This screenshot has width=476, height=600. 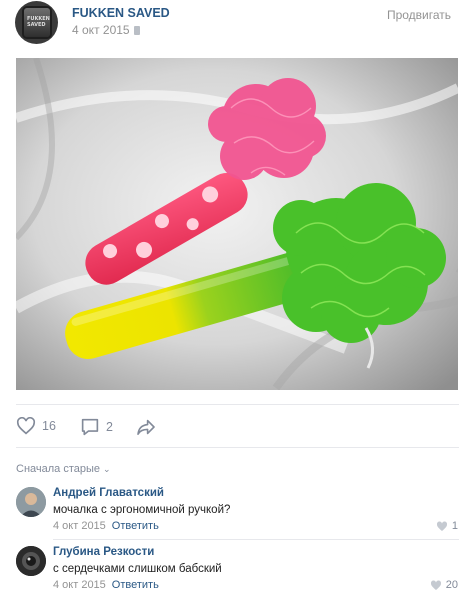 I want to click on promote-button: Продвигать, so click(x=419, y=15).